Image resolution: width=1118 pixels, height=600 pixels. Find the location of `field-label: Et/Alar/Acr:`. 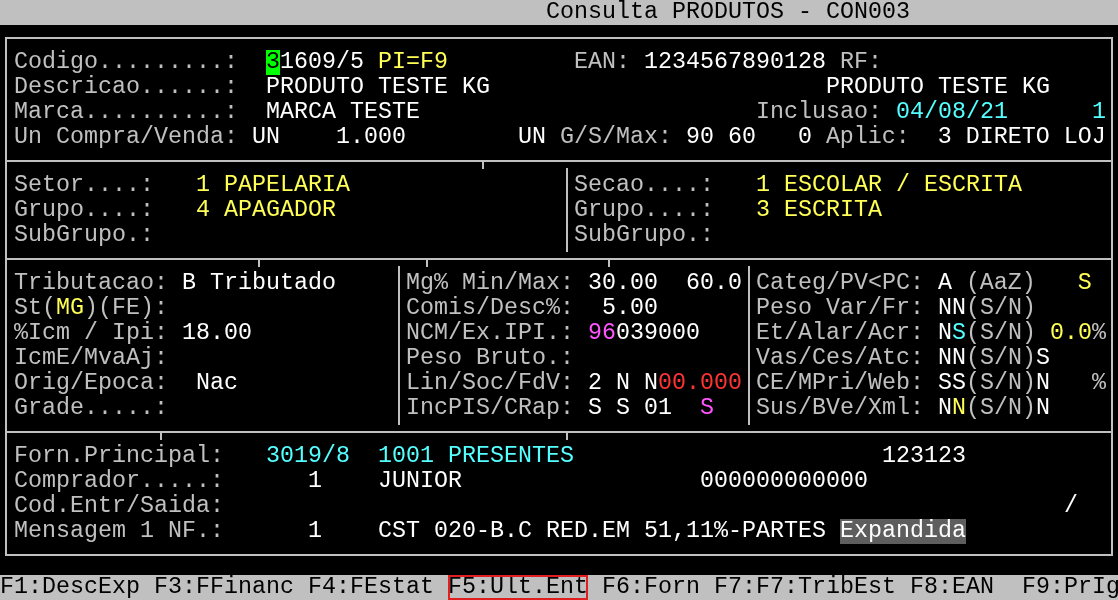

field-label: Et/Alar/Acr: is located at coordinates (839, 333).